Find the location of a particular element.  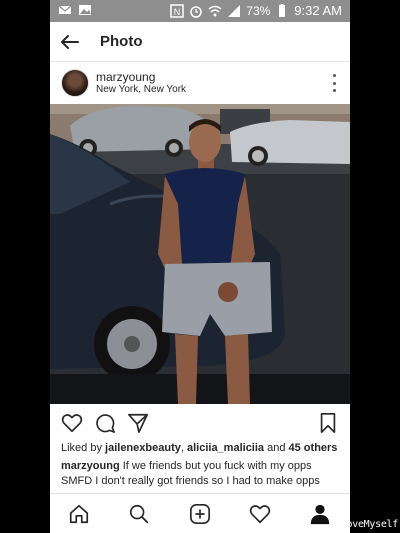

avatar is located at coordinates (75, 83).